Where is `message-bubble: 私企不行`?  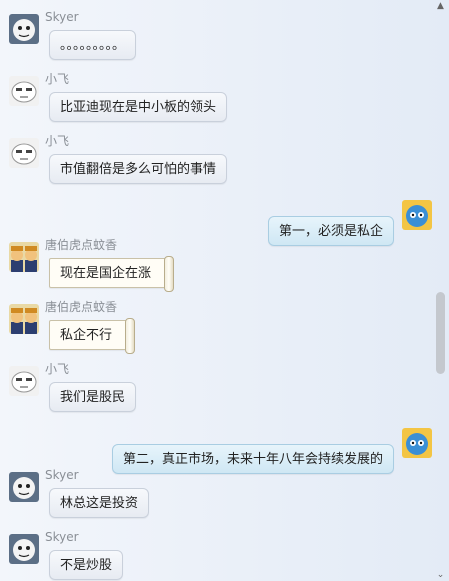 message-bubble: 私企不行 is located at coordinates (92, 336).